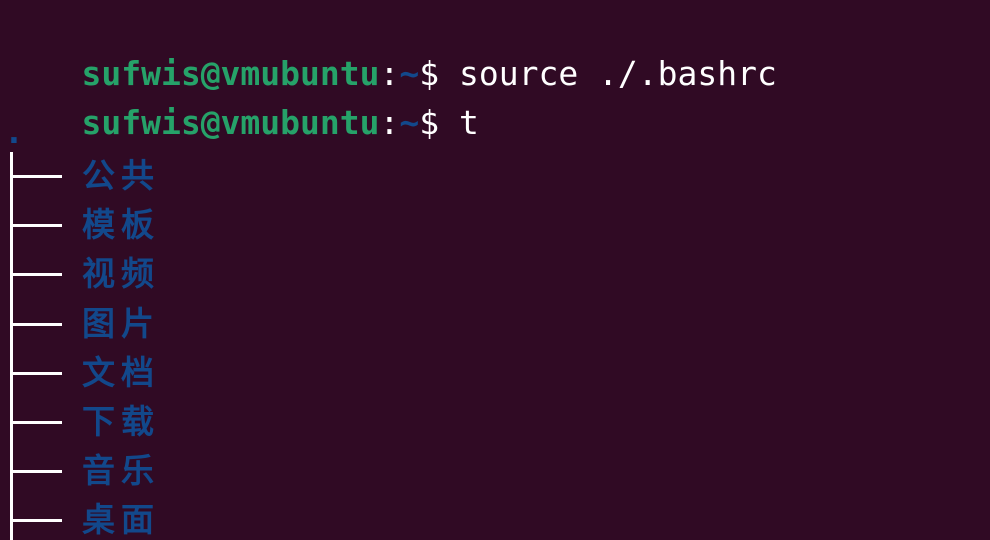  What do you see at coordinates (459, 122) in the screenshot?
I see `command-text: t` at bounding box center [459, 122].